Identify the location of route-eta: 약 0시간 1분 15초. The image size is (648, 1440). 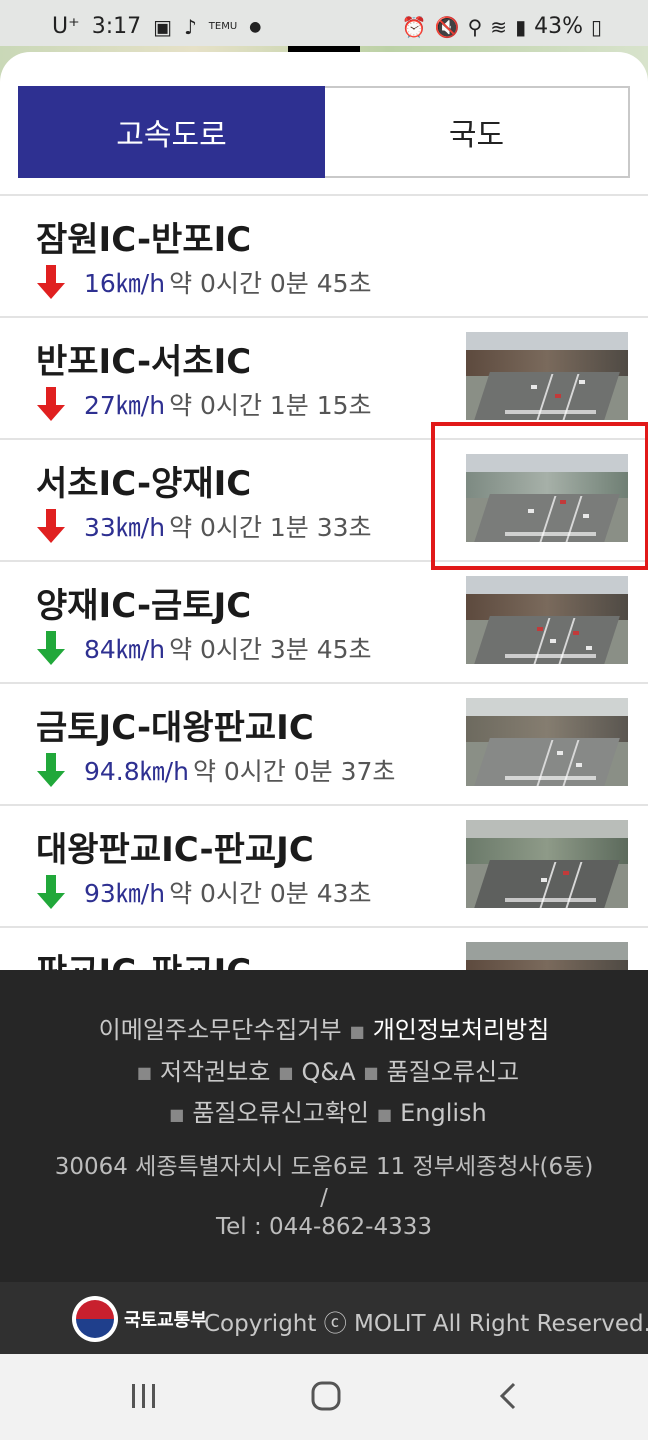
(270, 405).